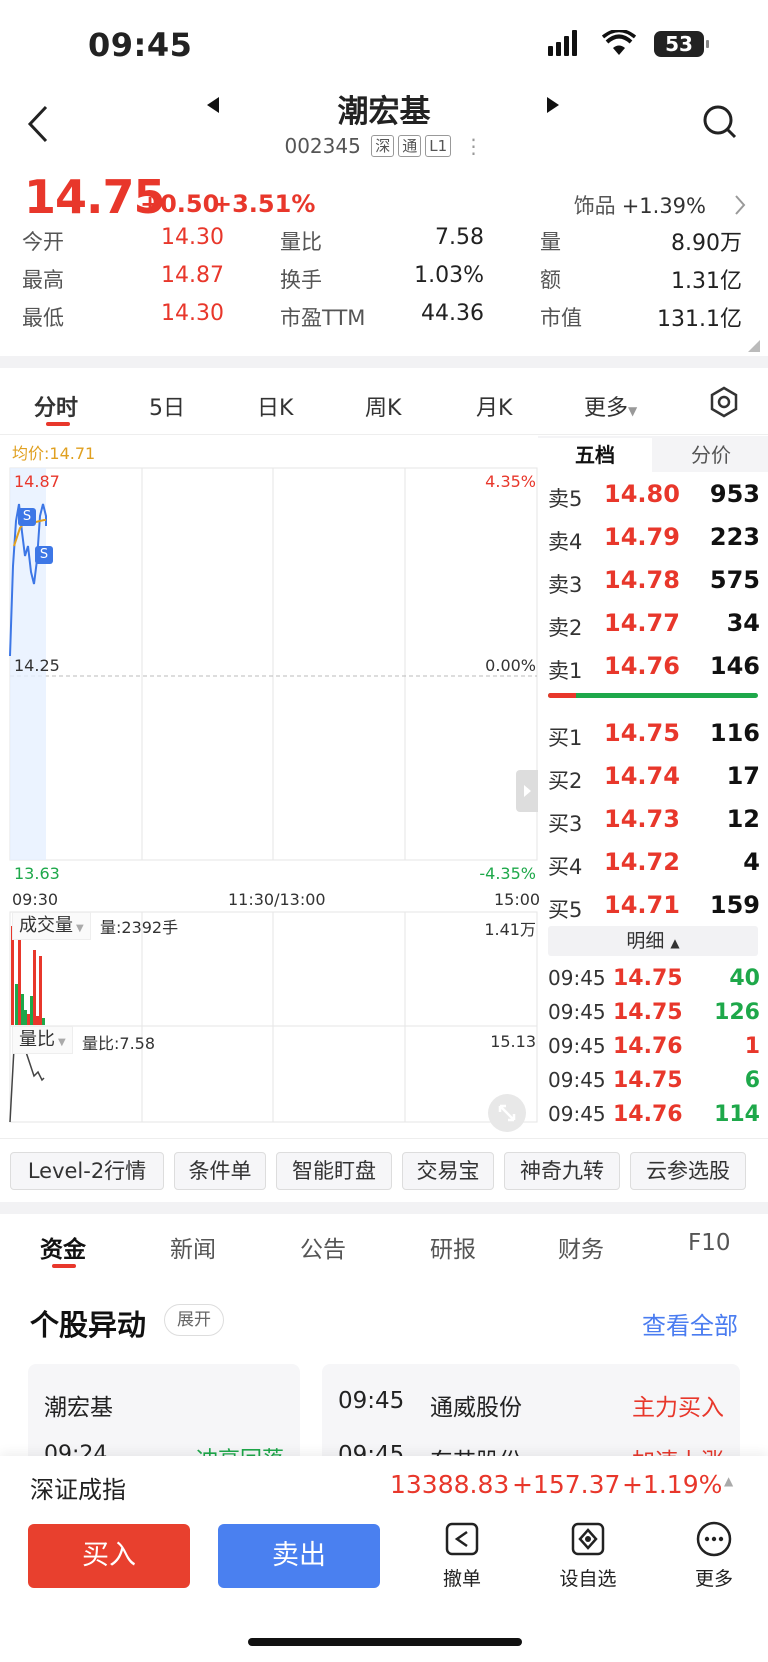  Describe the element at coordinates (51, 926) in the screenshot. I see `volume-selector: 成交量 ▼` at that location.